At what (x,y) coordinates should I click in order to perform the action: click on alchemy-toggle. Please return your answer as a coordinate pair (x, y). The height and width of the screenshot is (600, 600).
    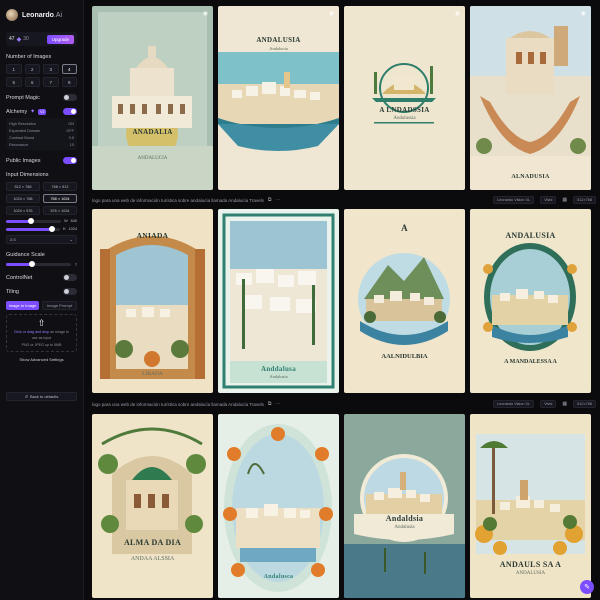
    Looking at the image, I should click on (70, 111).